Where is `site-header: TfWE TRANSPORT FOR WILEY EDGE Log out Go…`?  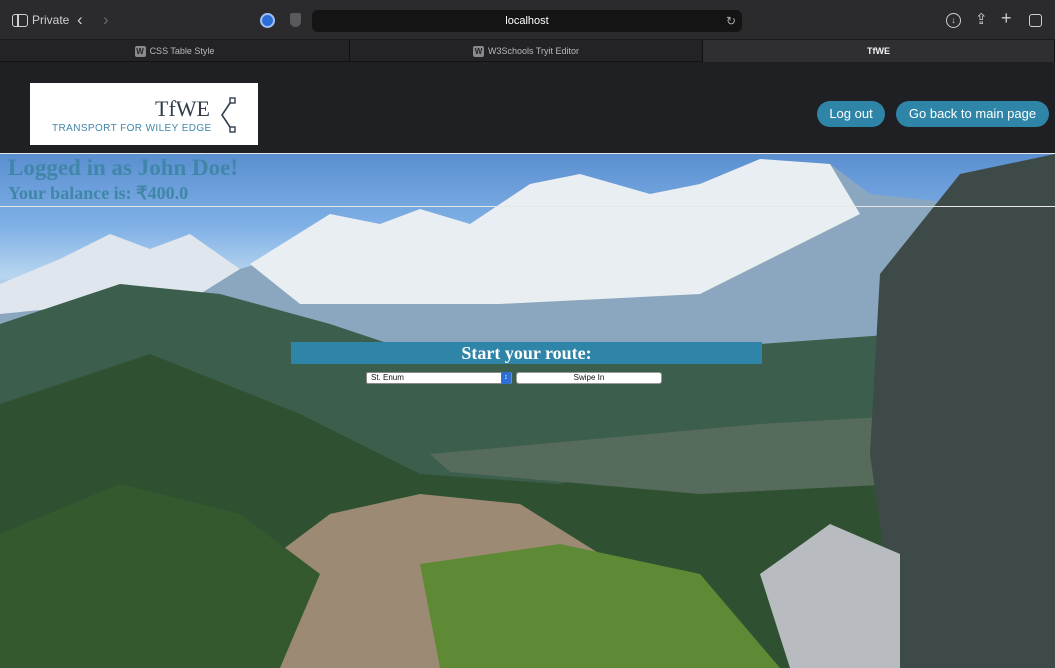 site-header: TfWE TRANSPORT FOR WILEY EDGE Log out Go… is located at coordinates (527, 107).